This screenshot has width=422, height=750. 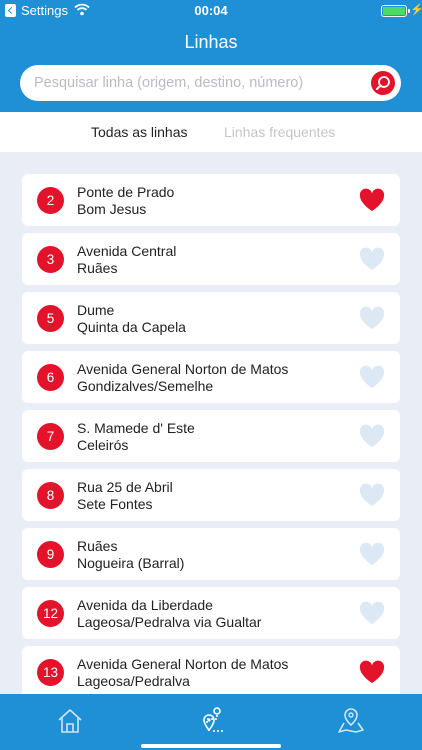 I want to click on page-title: Linhas, so click(x=211, y=42).